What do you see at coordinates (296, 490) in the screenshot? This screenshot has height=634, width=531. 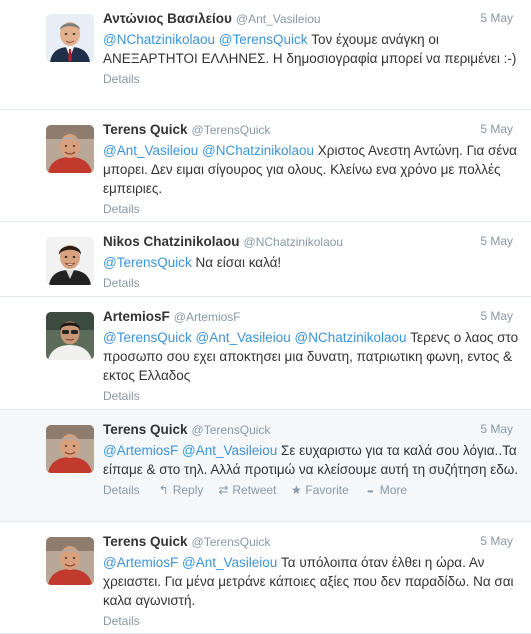 I see `star-icon: ★` at bounding box center [296, 490].